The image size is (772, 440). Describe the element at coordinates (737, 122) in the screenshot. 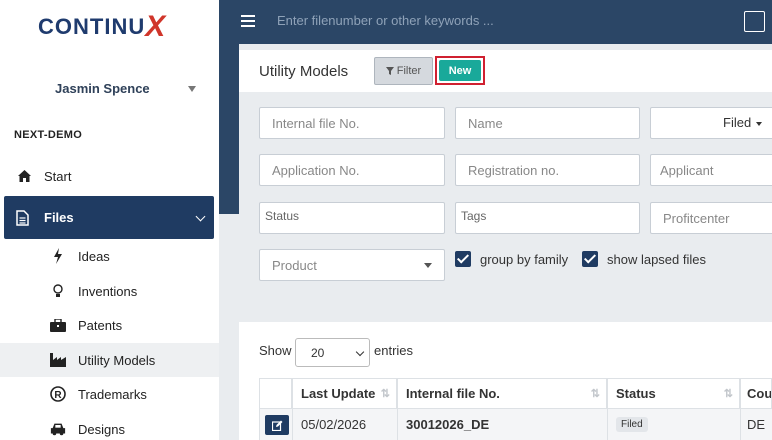

I see `filed-select-value: Filed` at that location.